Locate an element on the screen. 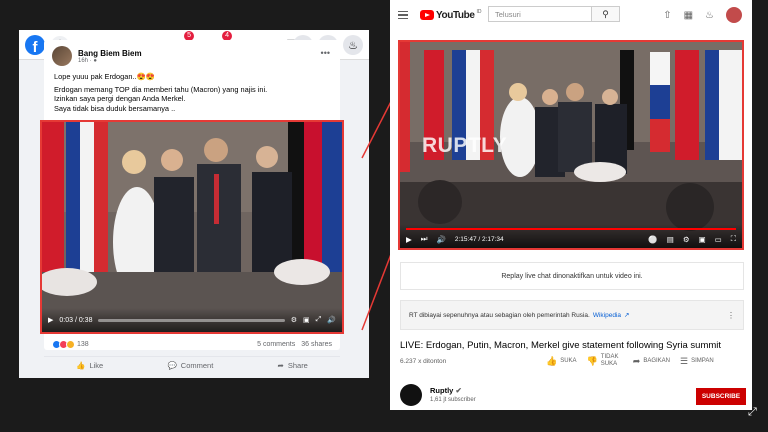 Image resolution: width=768 pixels, height=432 pixels. channel-name: Ruptly ✔ is located at coordinates (446, 390).